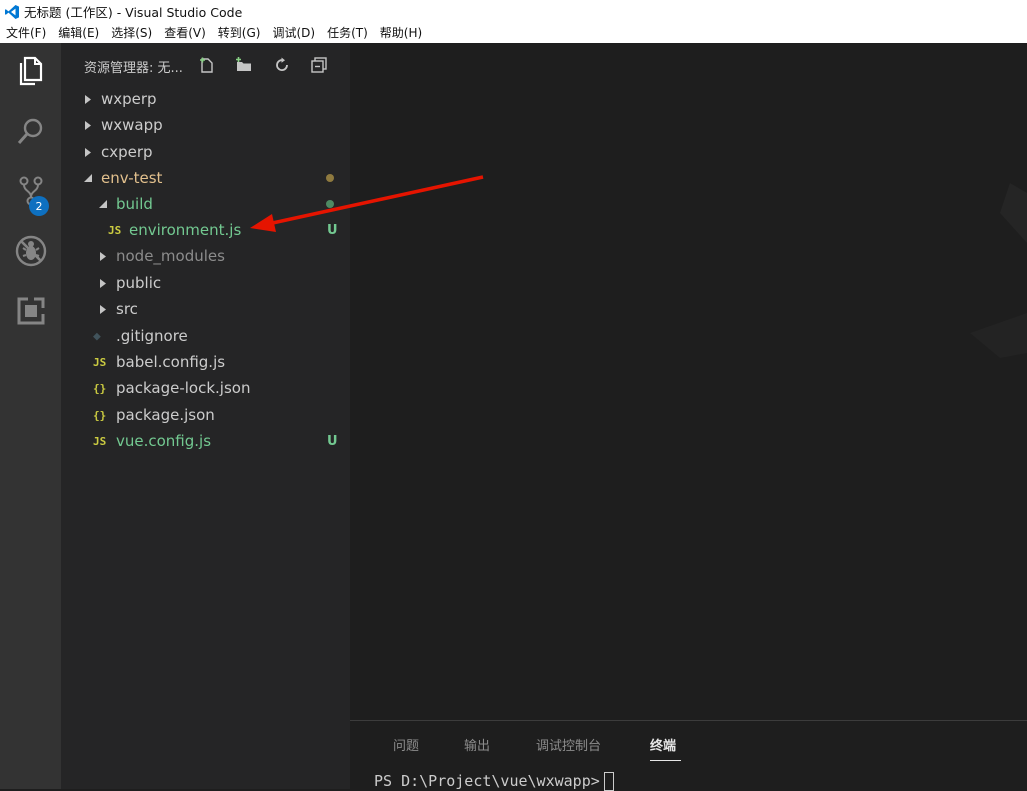 The width and height of the screenshot is (1027, 791). Describe the element at coordinates (139, 283) in the screenshot. I see `tree-label: public` at that location.